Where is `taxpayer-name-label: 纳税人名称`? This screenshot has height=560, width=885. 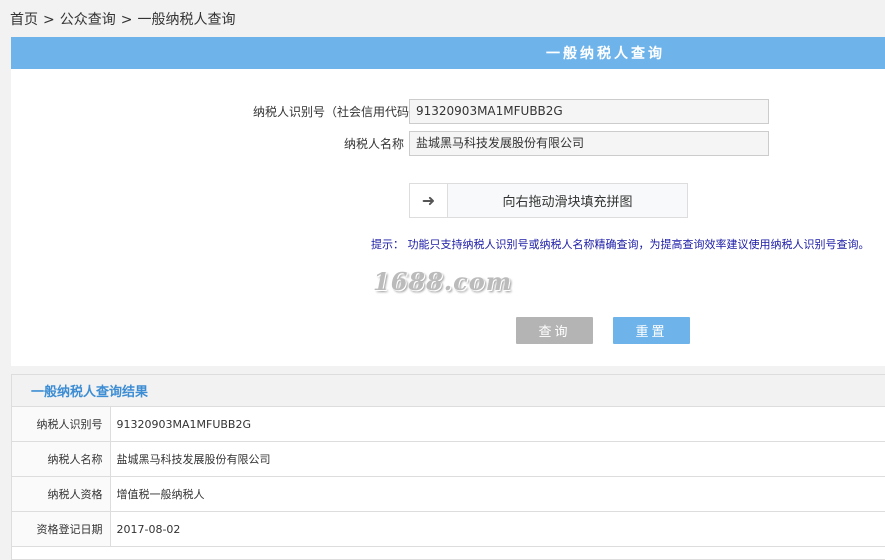
taxpayer-name-label: 纳税人名称 is located at coordinates (373, 144).